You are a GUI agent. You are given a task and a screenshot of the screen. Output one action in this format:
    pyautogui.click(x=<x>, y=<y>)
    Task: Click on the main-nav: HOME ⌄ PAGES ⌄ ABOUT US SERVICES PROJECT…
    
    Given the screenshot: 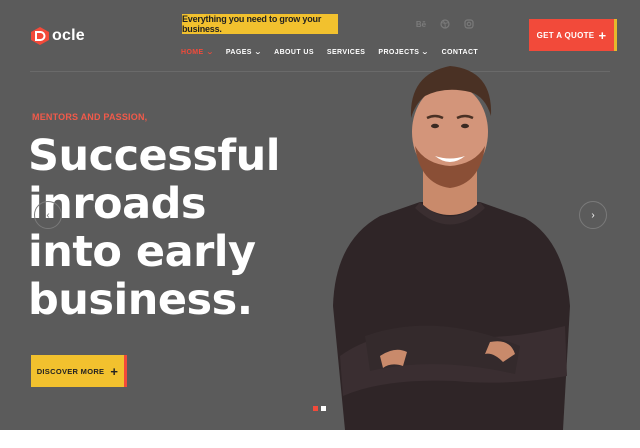 What is the action you would take?
    pyautogui.click(x=330, y=52)
    